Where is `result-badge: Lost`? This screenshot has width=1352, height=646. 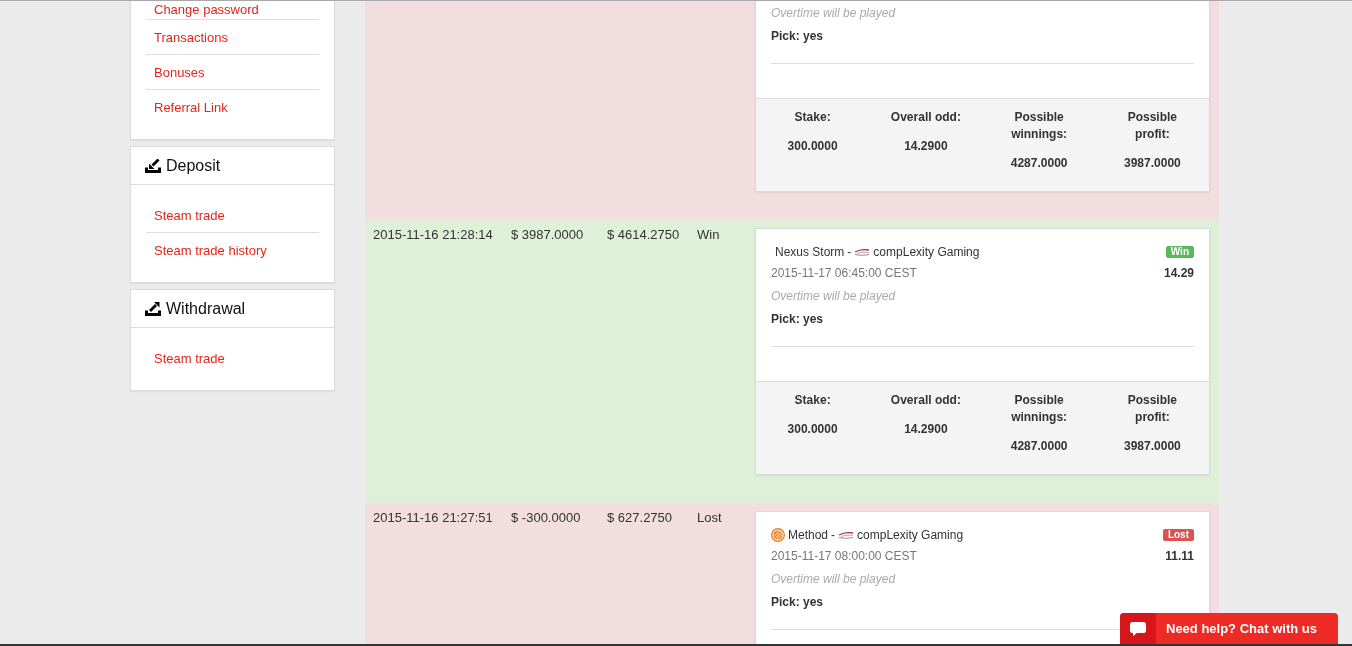
result-badge: Lost is located at coordinates (1178, 535).